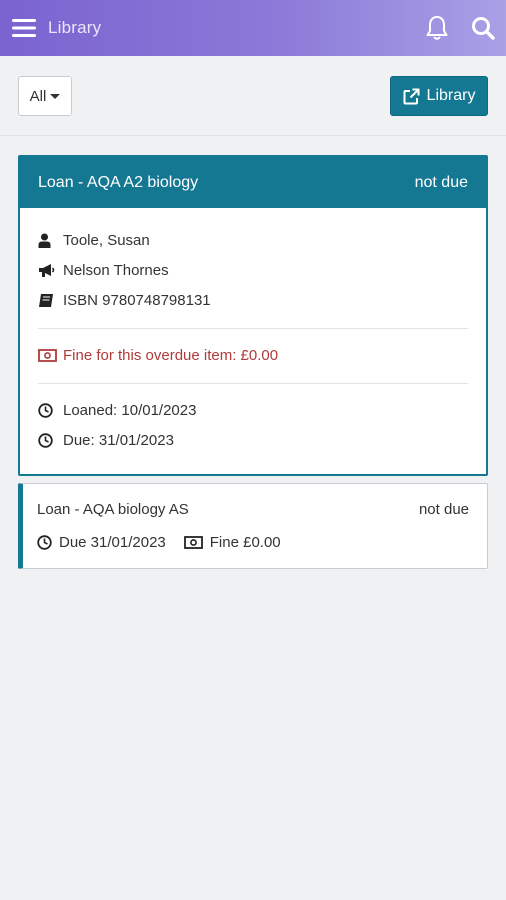 Image resolution: width=506 pixels, height=900 pixels. Describe the element at coordinates (75, 27) in the screenshot. I see `page-title: Library` at that location.